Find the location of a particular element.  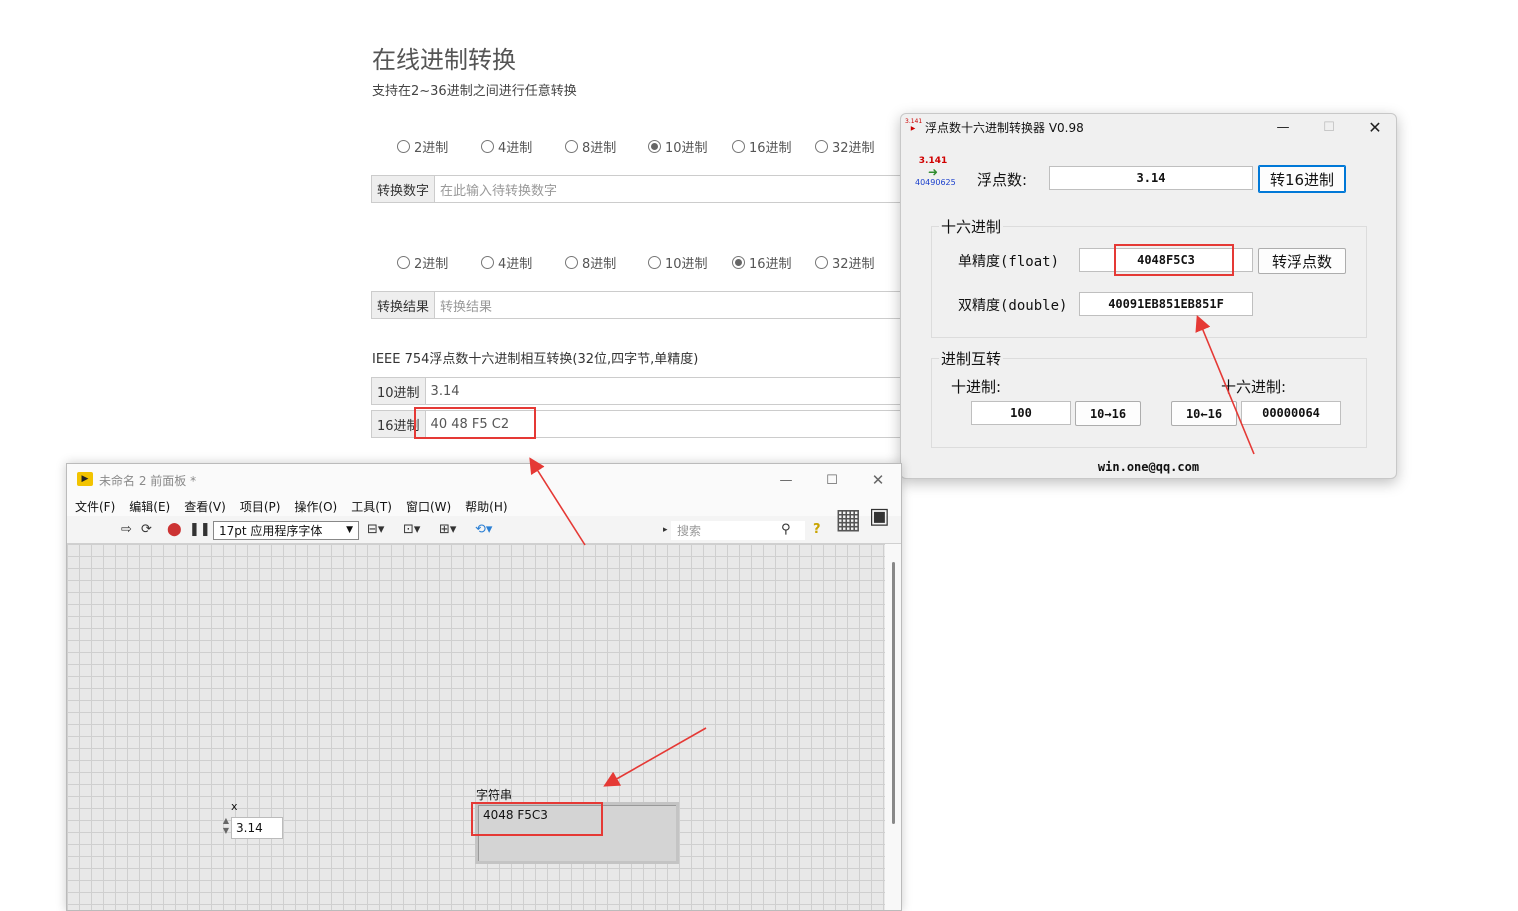

maximize-icon: ☐ is located at coordinates (1329, 127).